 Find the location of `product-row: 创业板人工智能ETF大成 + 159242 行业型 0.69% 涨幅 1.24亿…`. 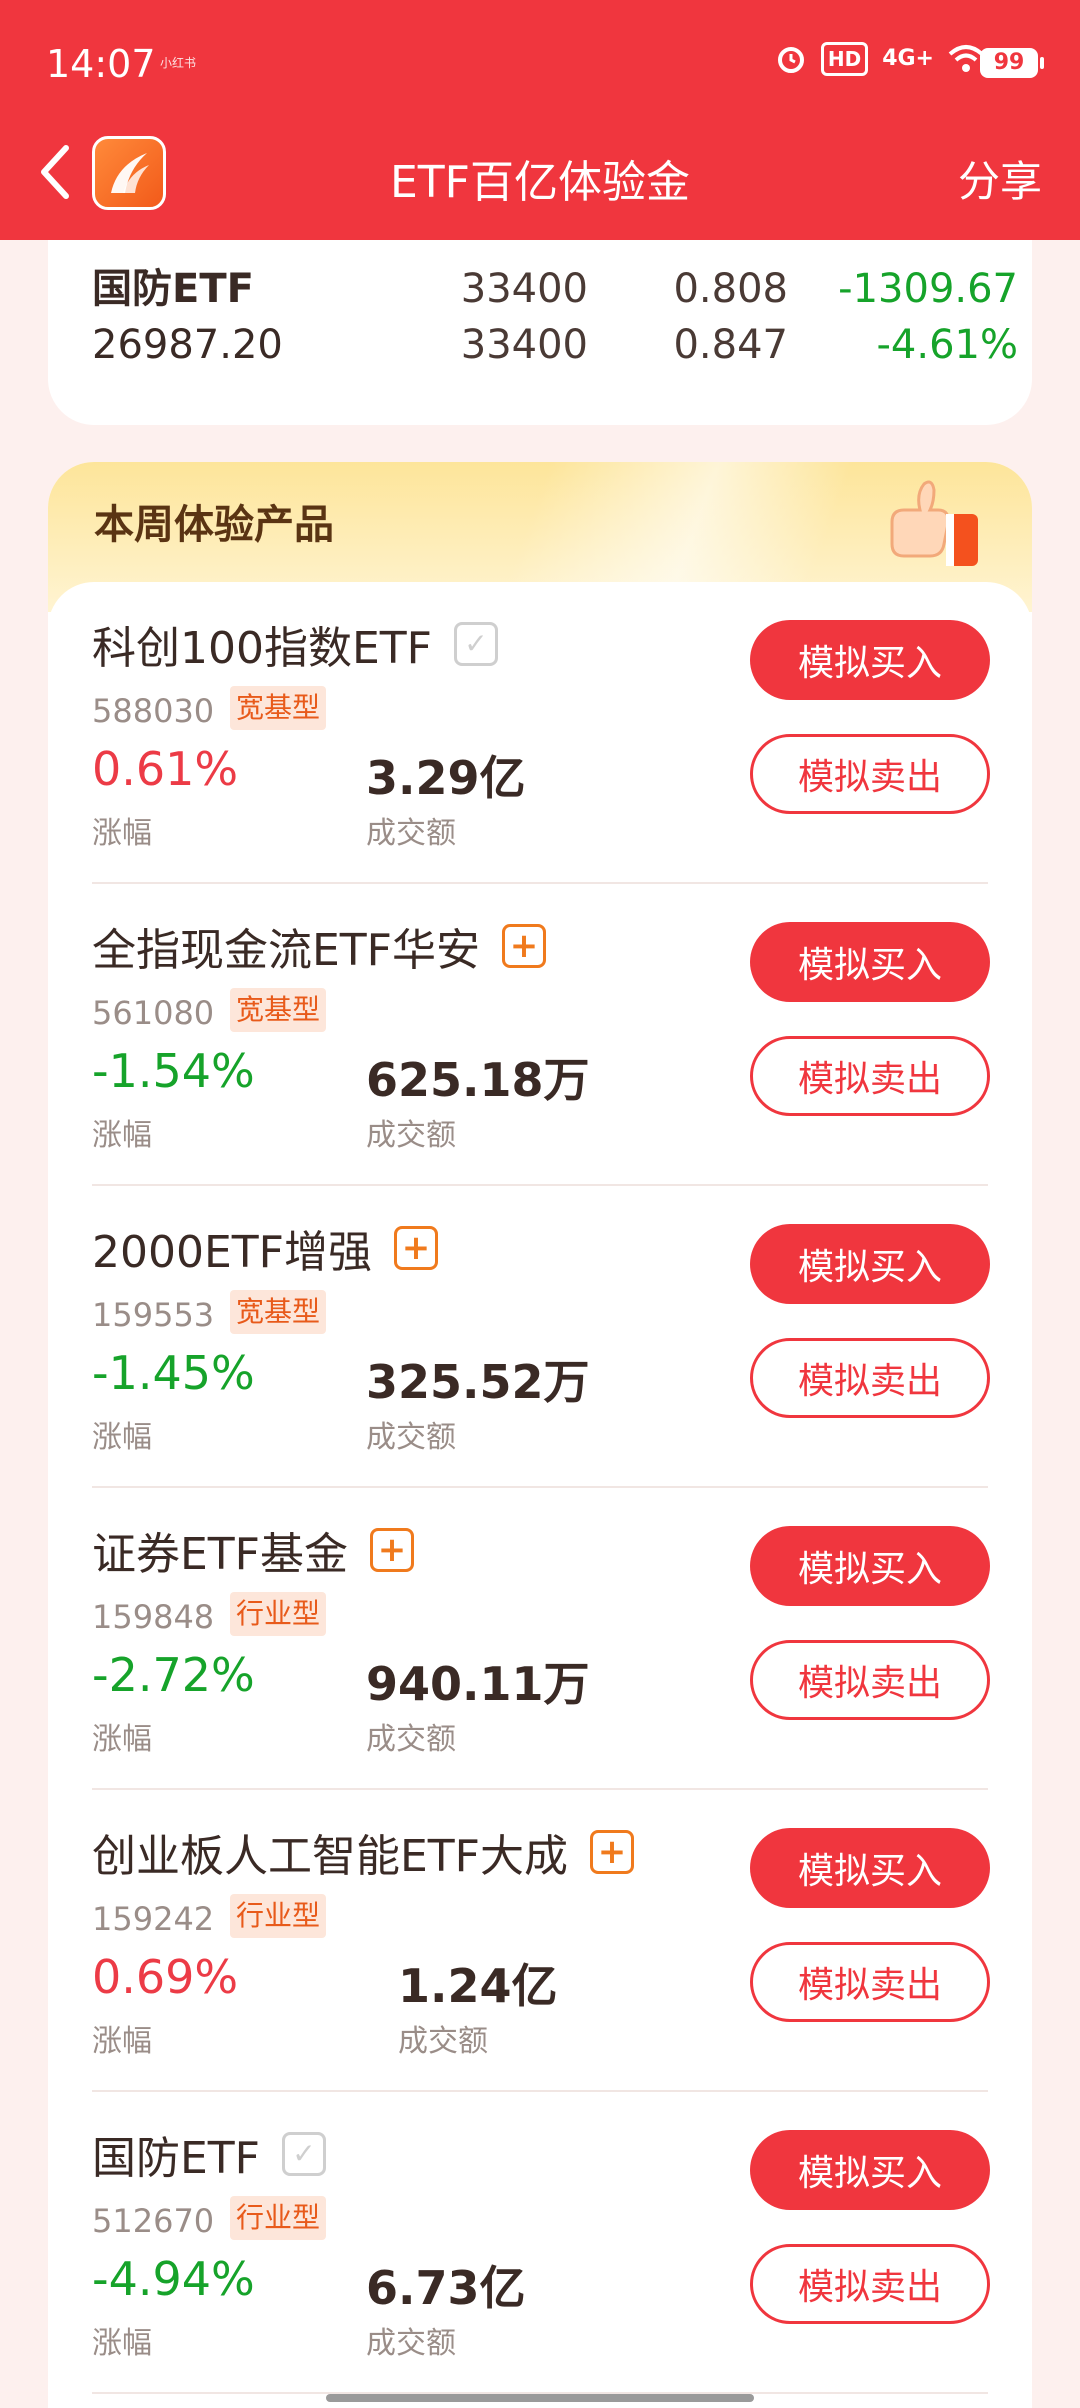

product-row: 创业板人工智能ETF大成 + 159242 行业型 0.69% 涨幅 1.24亿… is located at coordinates (540, 1941).